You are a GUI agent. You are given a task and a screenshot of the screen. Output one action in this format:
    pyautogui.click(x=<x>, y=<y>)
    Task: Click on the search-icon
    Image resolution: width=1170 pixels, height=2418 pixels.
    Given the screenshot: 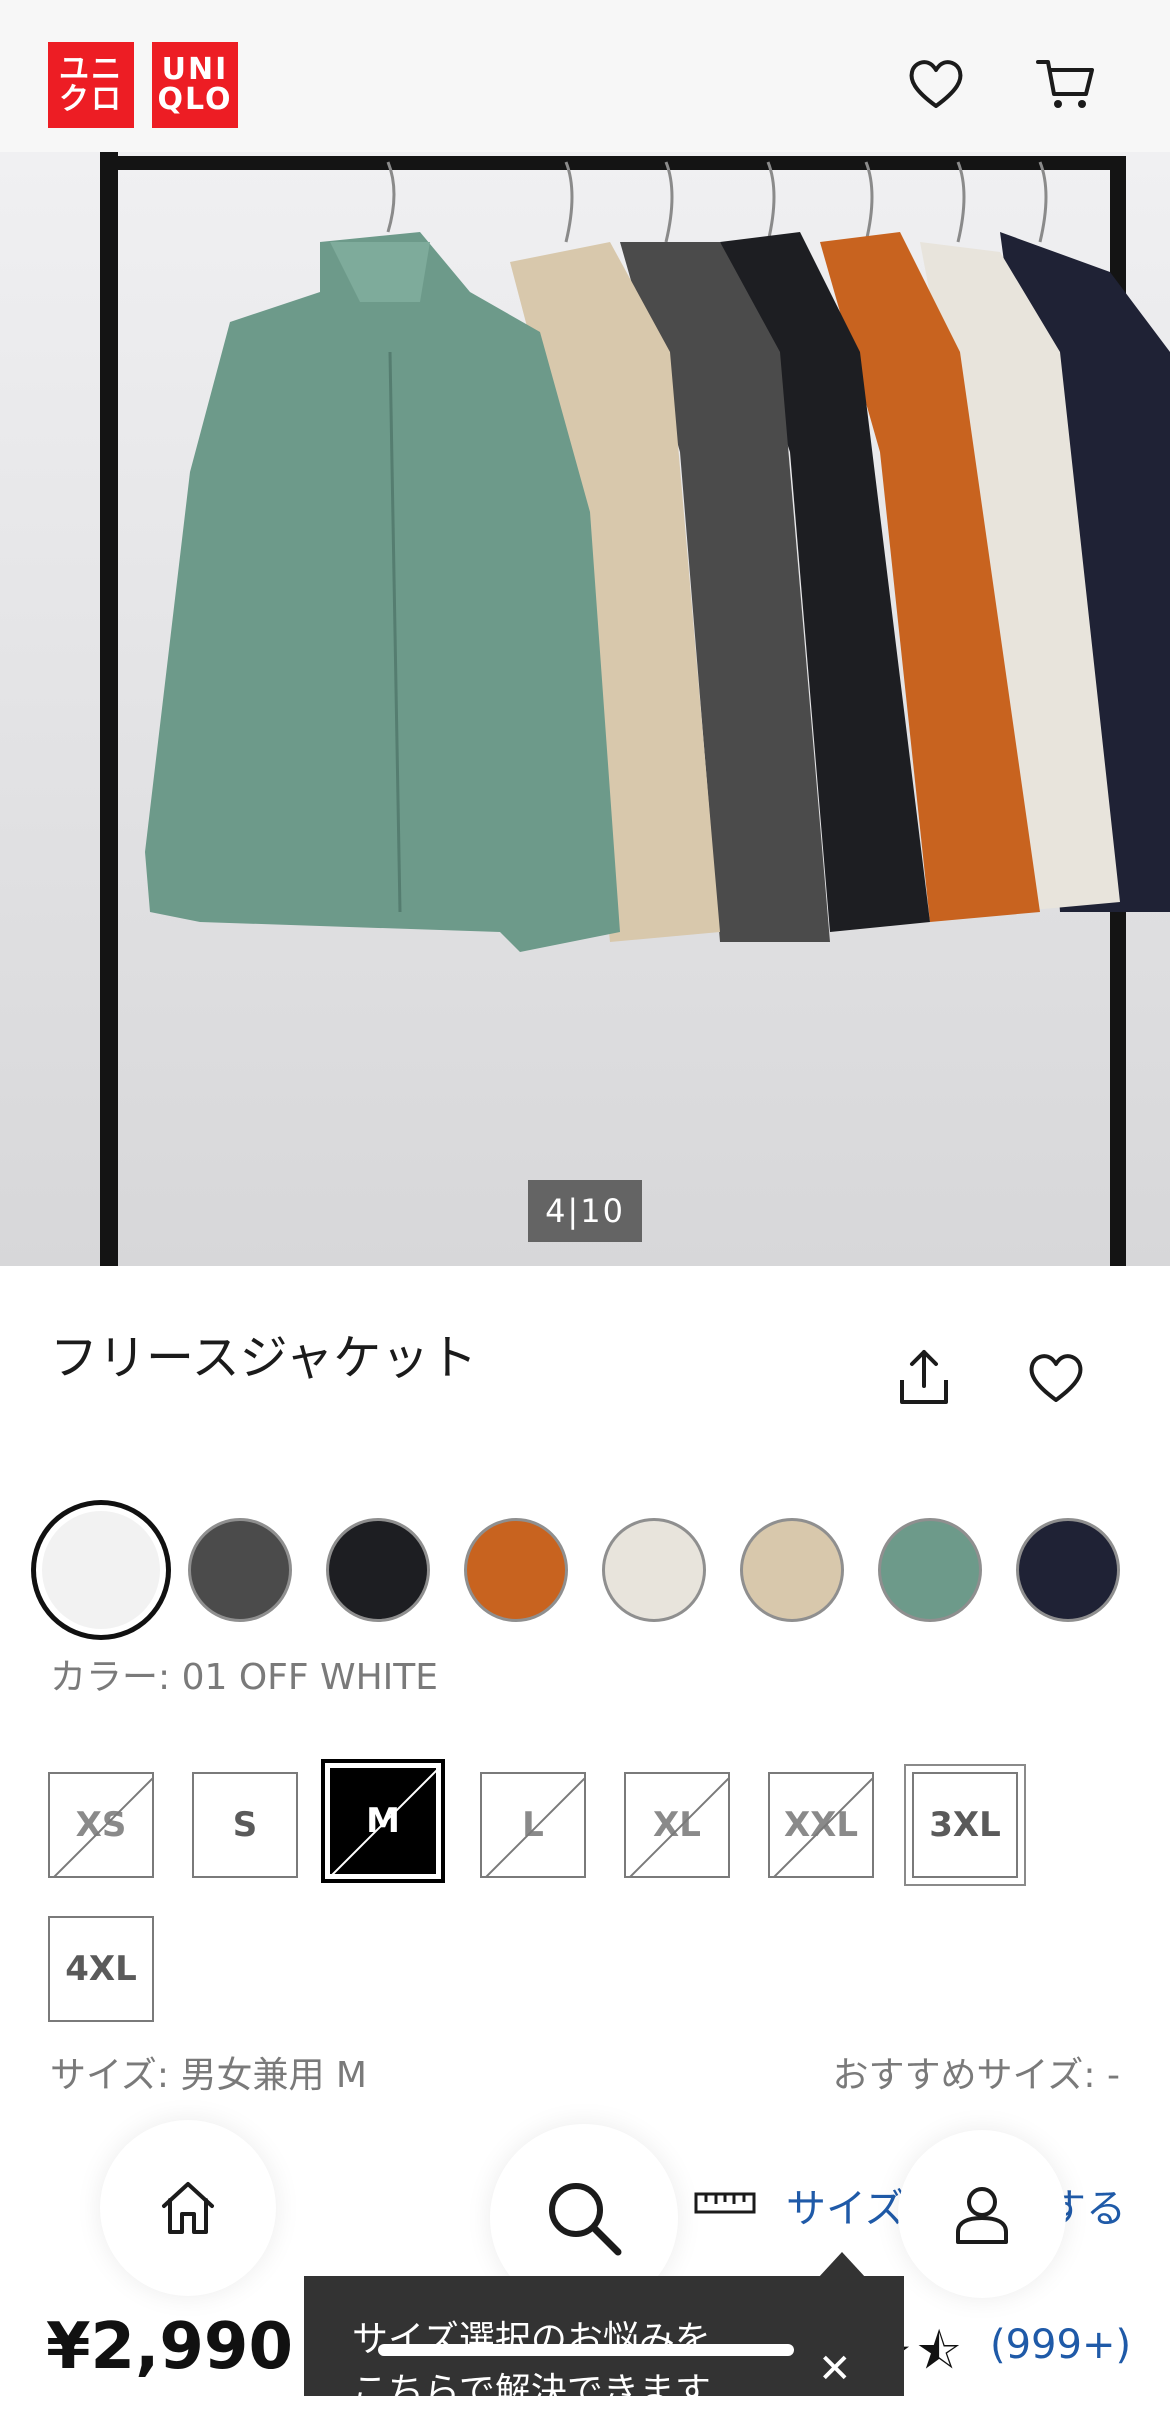 What is the action you would take?
    pyautogui.click(x=585, y=2219)
    